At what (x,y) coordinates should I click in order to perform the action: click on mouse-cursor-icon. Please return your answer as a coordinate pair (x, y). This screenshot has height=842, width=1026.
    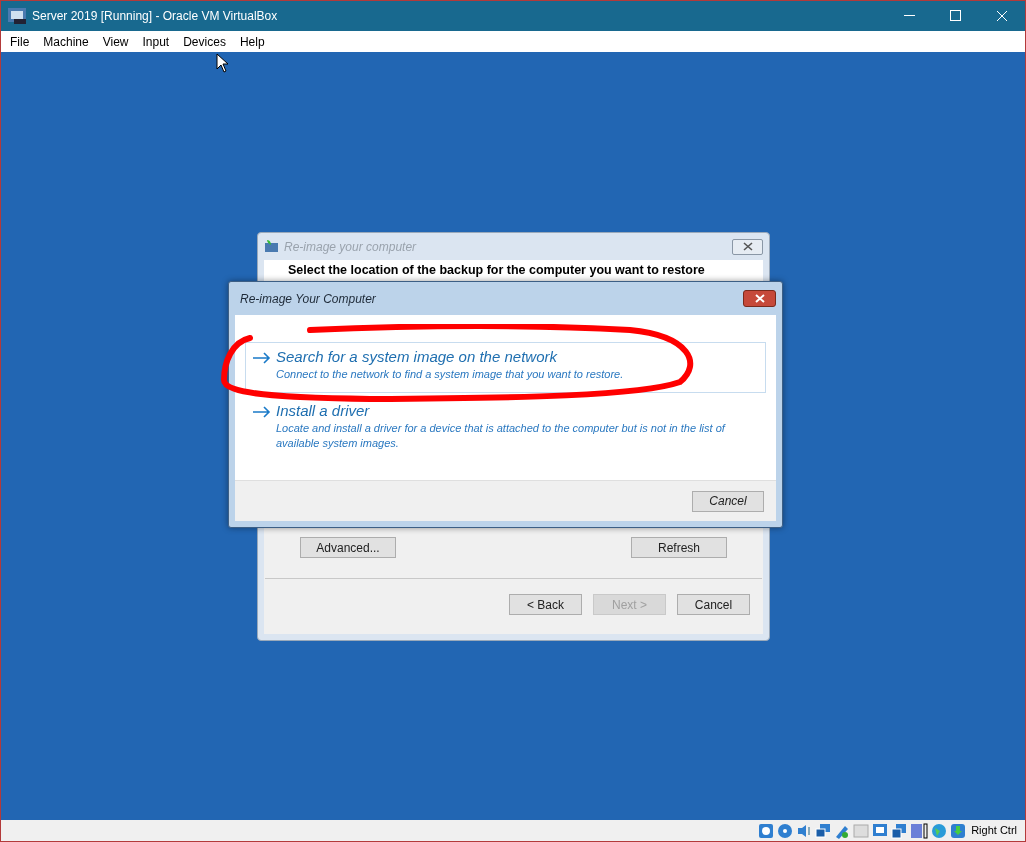
    Looking at the image, I should click on (222, 63).